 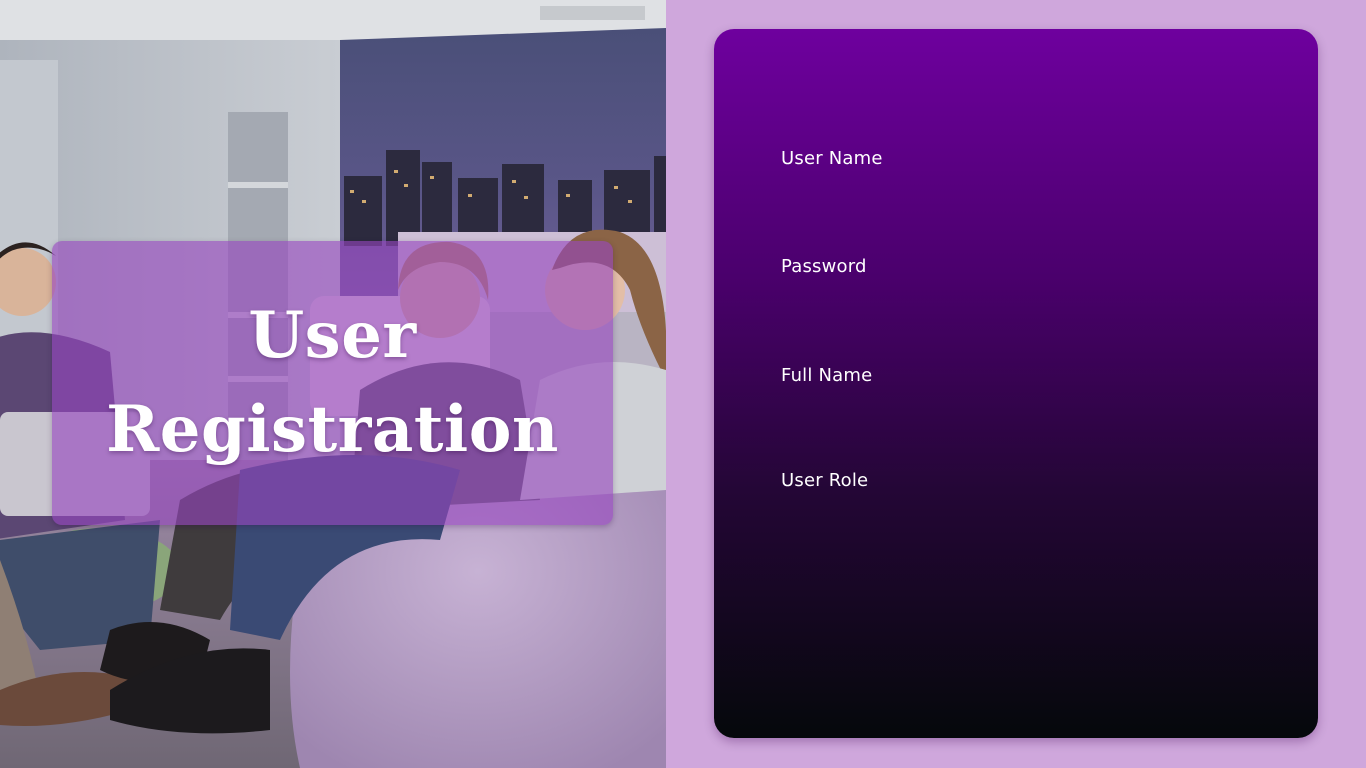 I want to click on userrole-field-group: User Role, so click(x=1021, y=501).